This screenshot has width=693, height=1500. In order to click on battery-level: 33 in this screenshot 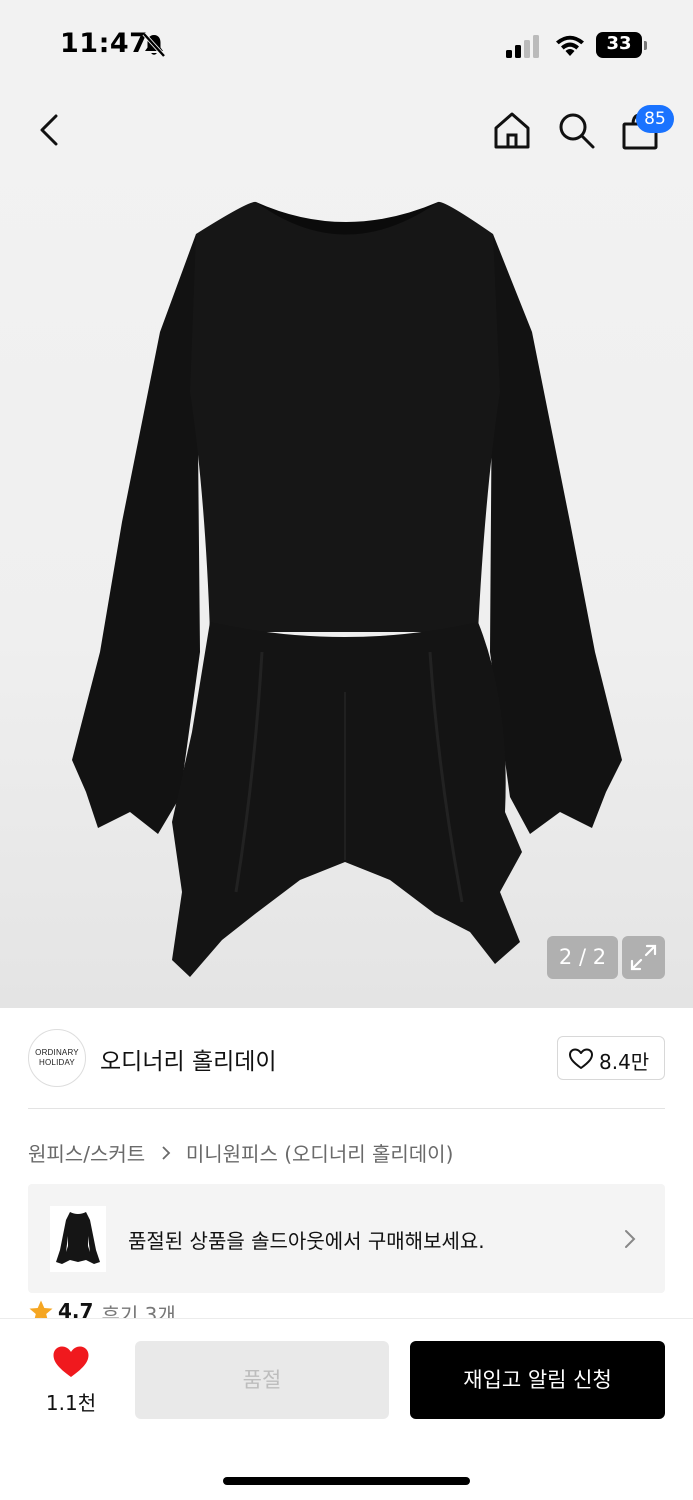, I will do `click(619, 43)`.